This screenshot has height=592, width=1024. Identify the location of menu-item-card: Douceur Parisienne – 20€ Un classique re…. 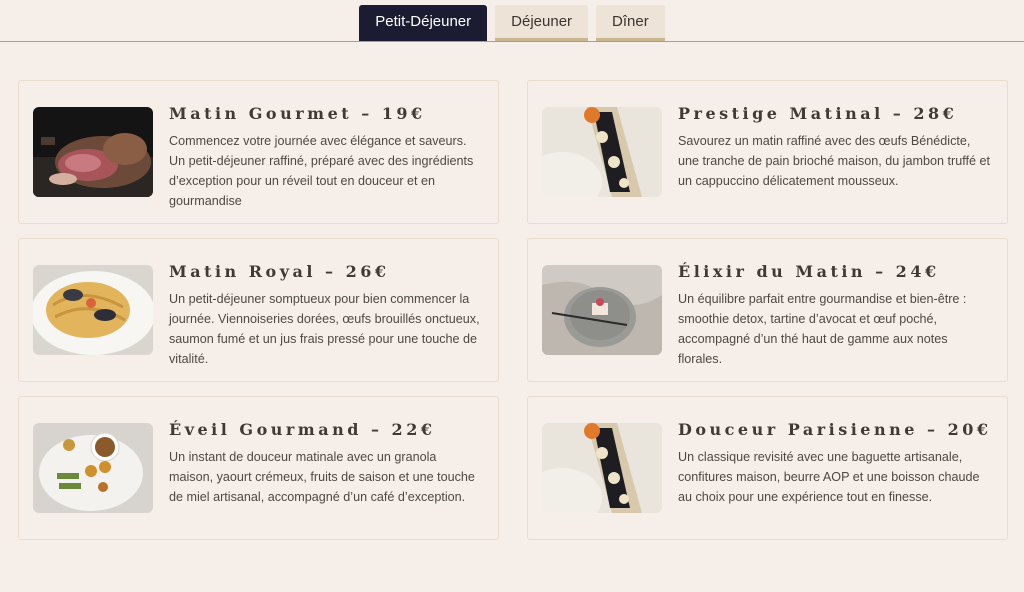
(767, 468).